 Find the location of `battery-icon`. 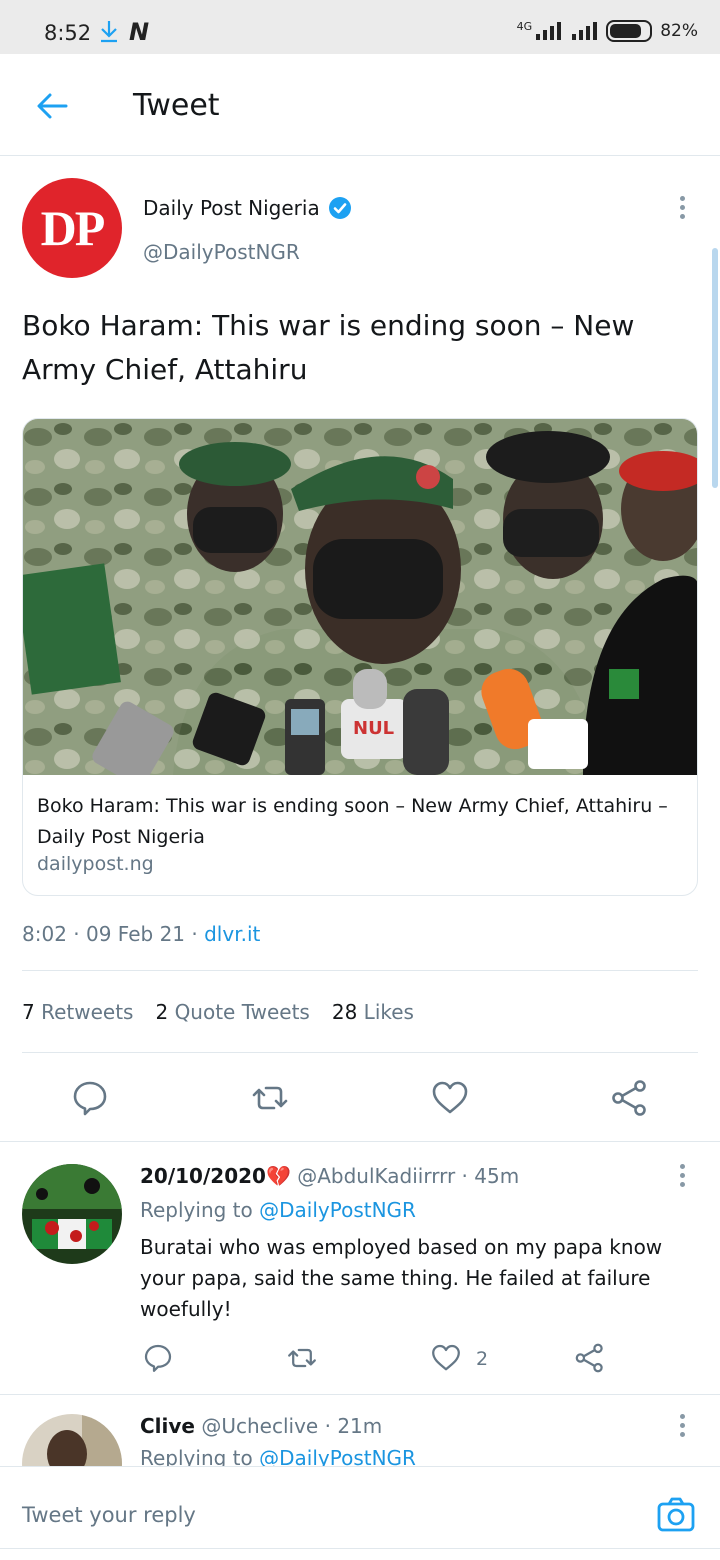

battery-icon is located at coordinates (629, 31).